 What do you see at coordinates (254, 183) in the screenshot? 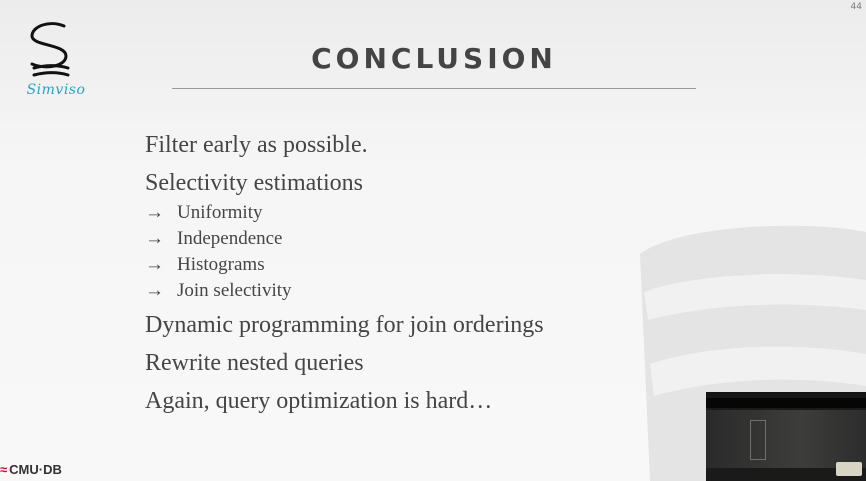
I see `bullet-item: Selectivity estimations` at bounding box center [254, 183].